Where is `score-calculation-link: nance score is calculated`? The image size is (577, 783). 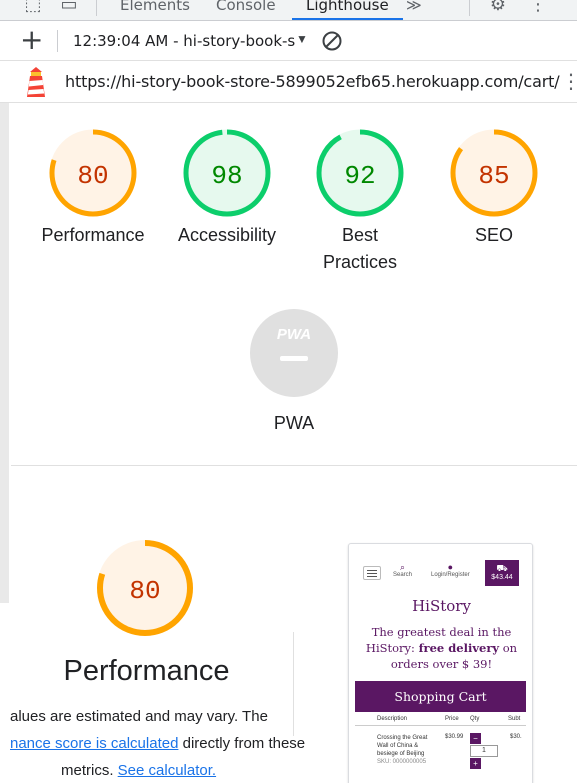 score-calculation-link: nance score is calculated is located at coordinates (94, 743).